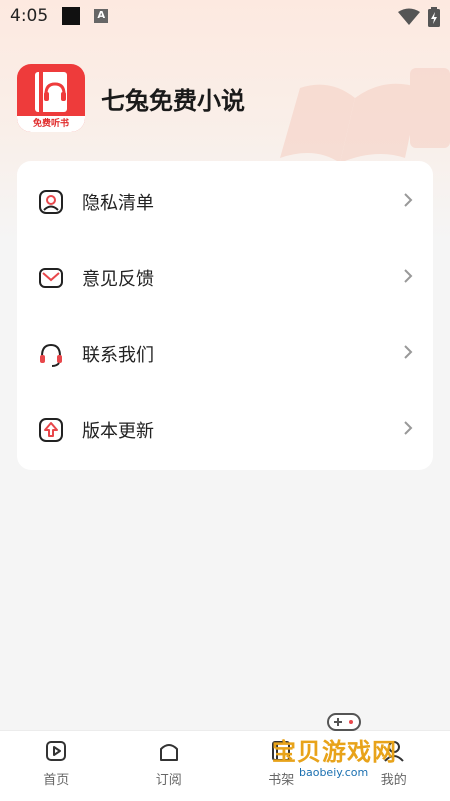  Describe the element at coordinates (51, 354) in the screenshot. I see `headset-icon` at that location.